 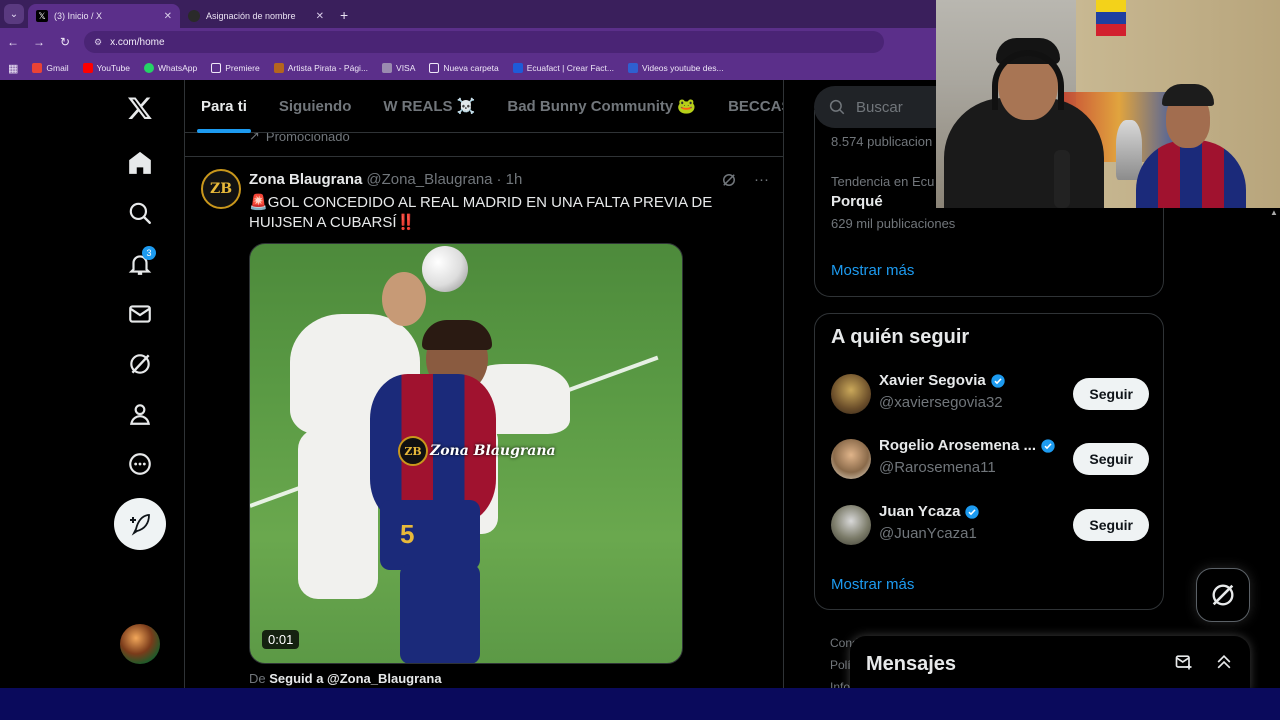 I want to click on post-actions: ···, so click(x=744, y=182).